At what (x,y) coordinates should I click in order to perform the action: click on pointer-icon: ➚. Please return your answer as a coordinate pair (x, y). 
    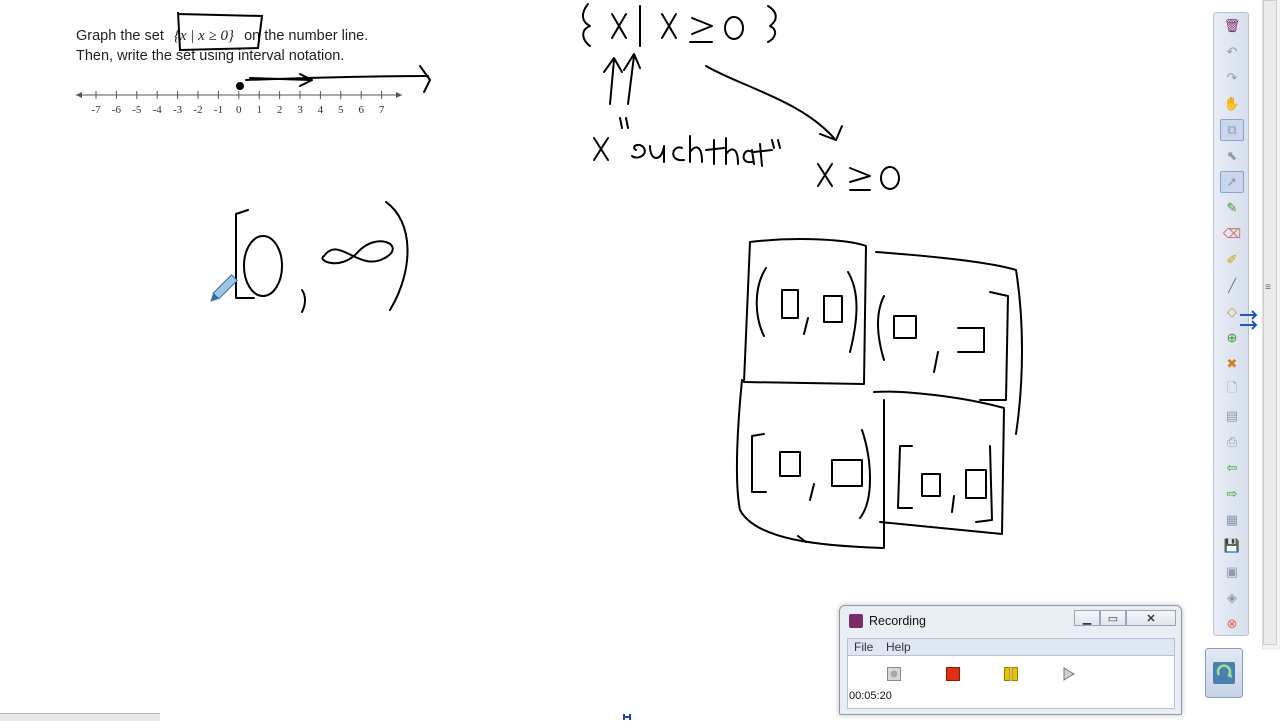
    Looking at the image, I should click on (1232, 181).